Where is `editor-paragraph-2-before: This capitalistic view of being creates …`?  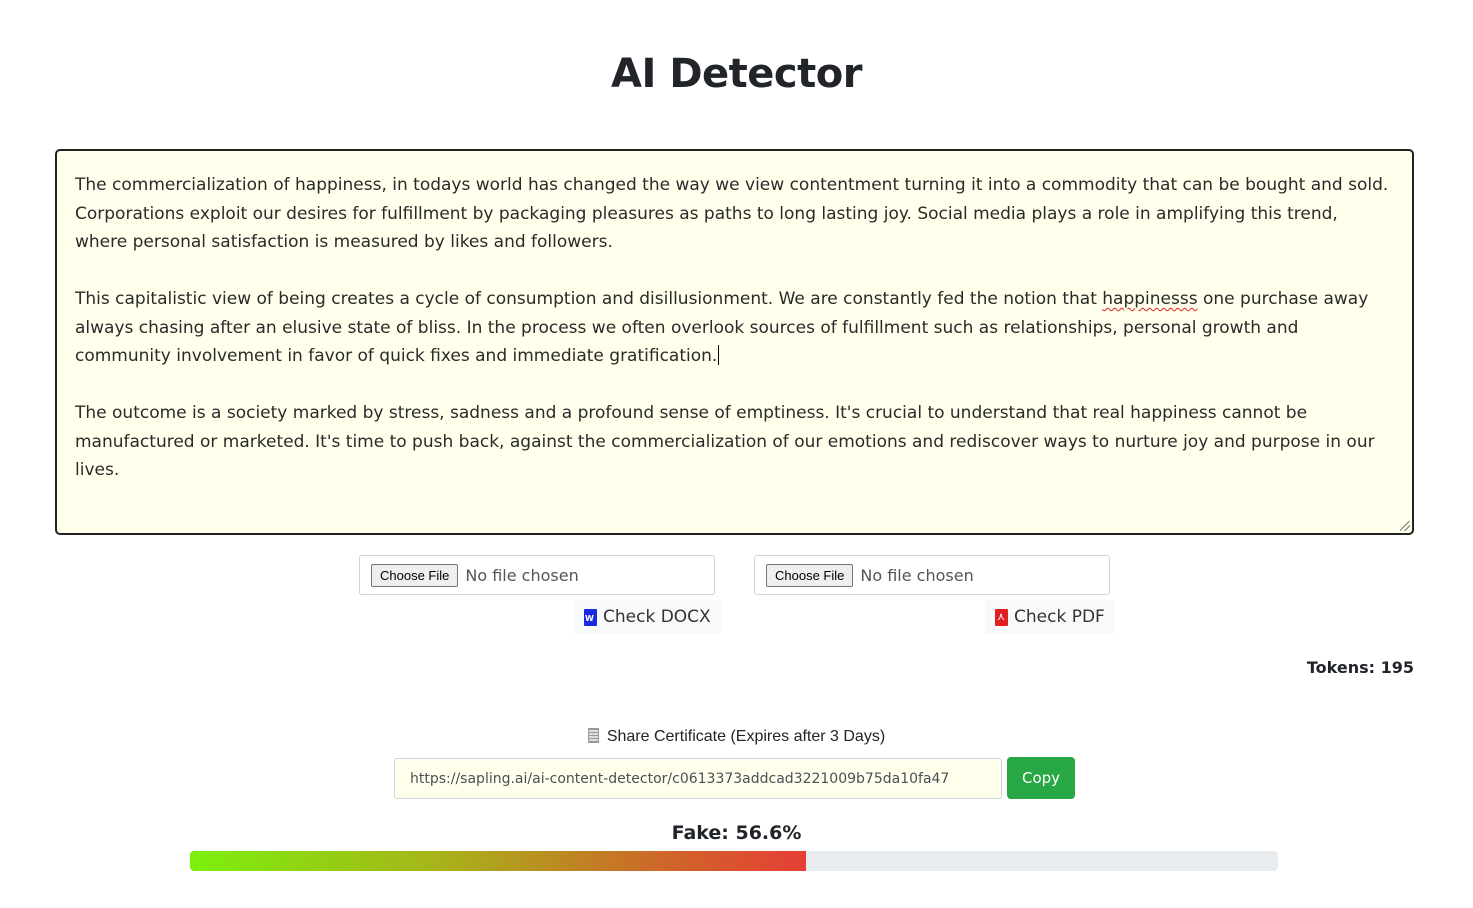
editor-paragraph-2-before: This capitalistic view of being creates … is located at coordinates (589, 299).